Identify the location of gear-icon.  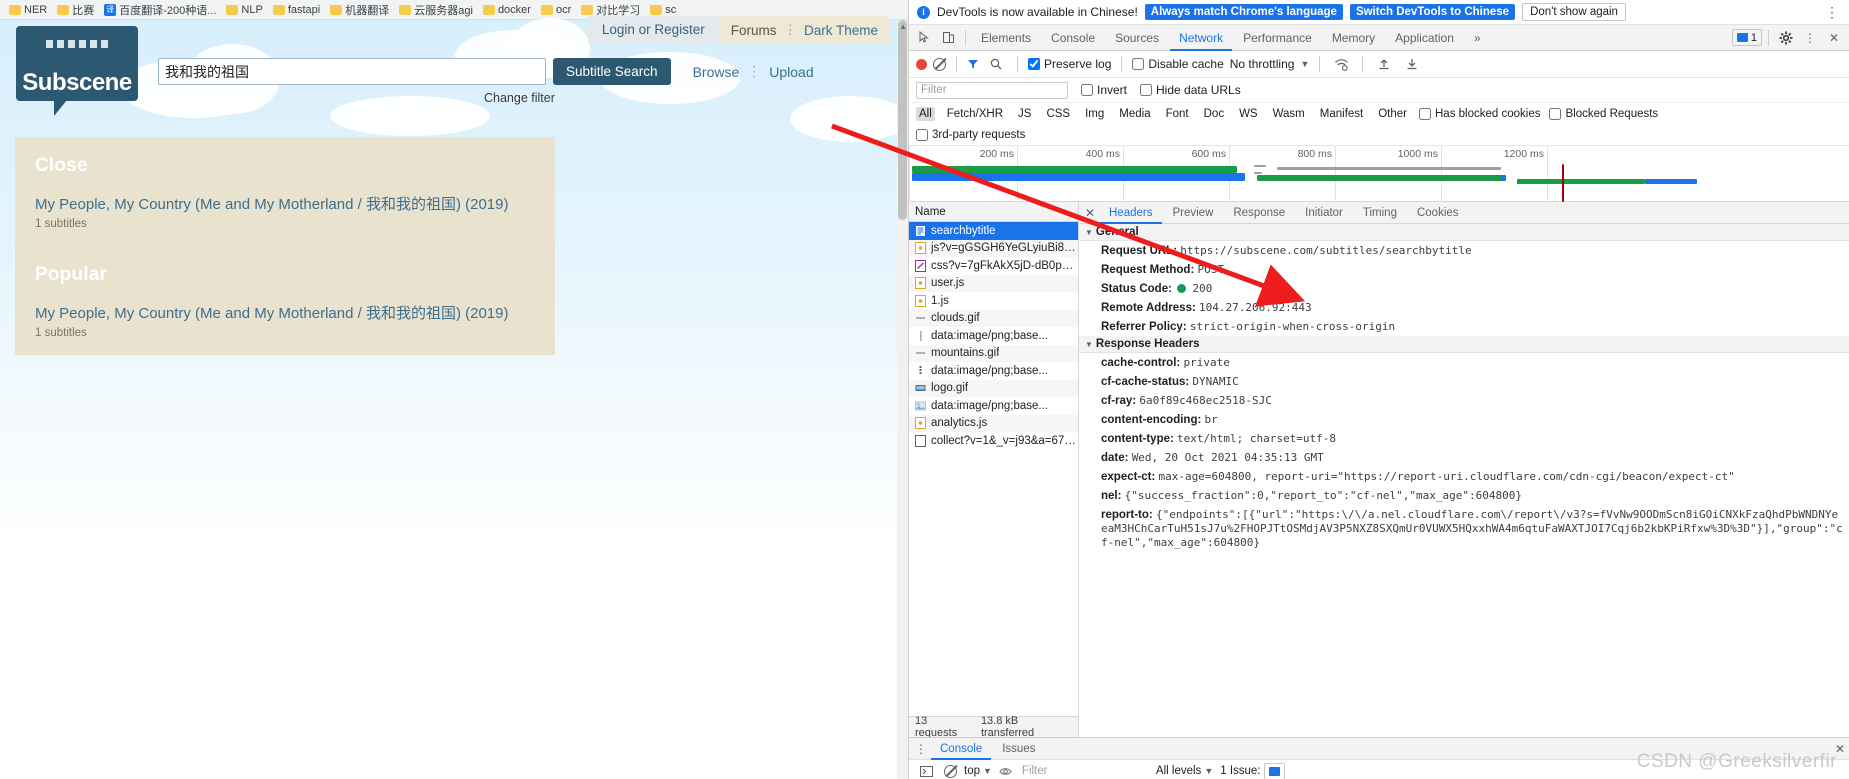
(1786, 38).